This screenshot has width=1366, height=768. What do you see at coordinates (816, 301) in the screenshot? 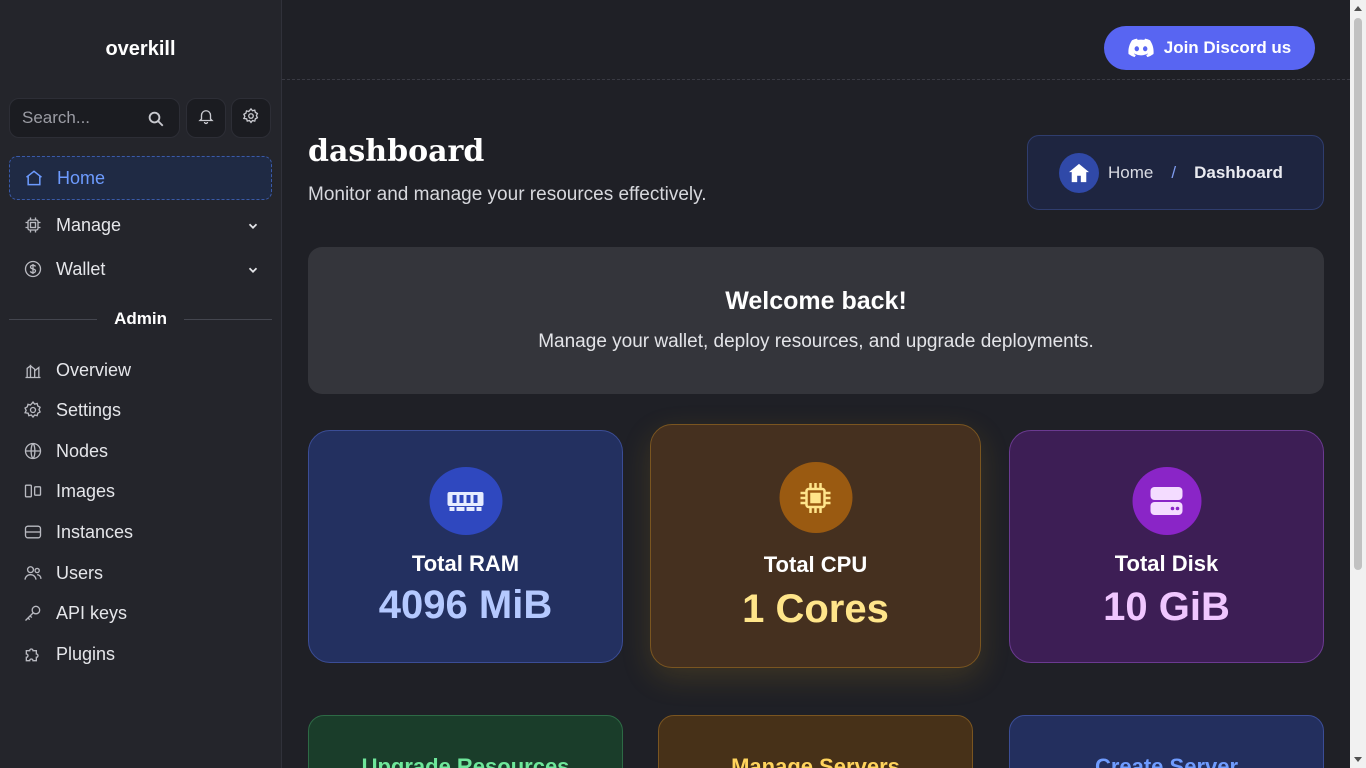
I see `welcome-title: Welcome back!` at bounding box center [816, 301].